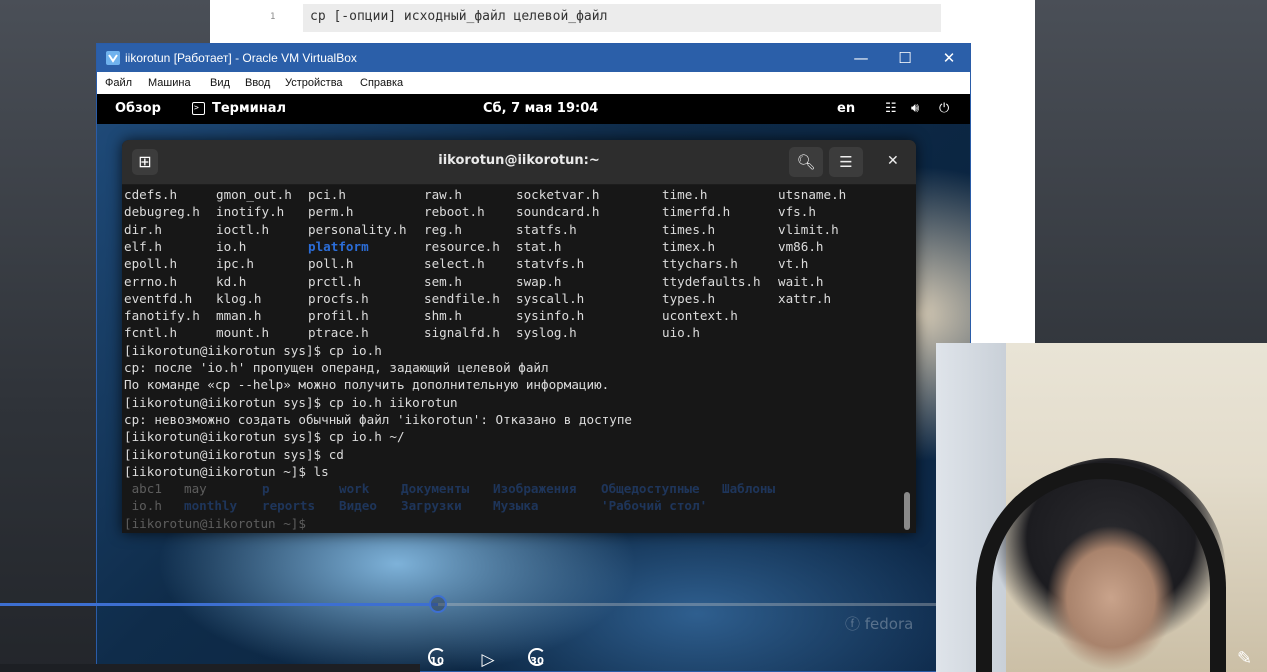  I want to click on ls-entry: sysinfo.h, so click(550, 316).